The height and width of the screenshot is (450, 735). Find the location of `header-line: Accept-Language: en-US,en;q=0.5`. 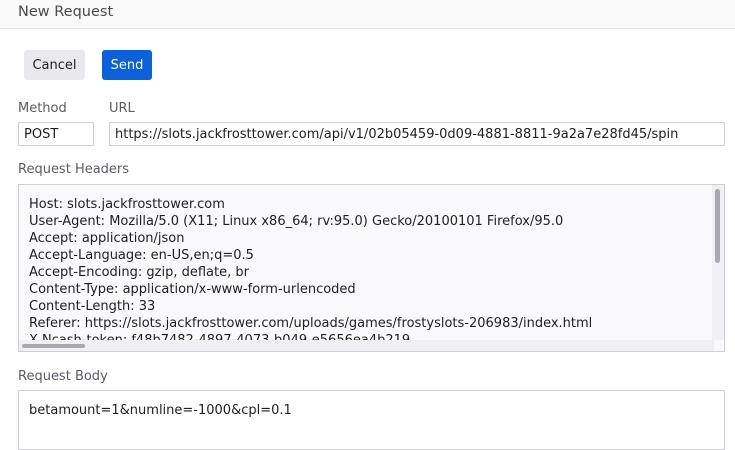

header-line: Accept-Language: en-US,en;q=0.5 is located at coordinates (141, 255).